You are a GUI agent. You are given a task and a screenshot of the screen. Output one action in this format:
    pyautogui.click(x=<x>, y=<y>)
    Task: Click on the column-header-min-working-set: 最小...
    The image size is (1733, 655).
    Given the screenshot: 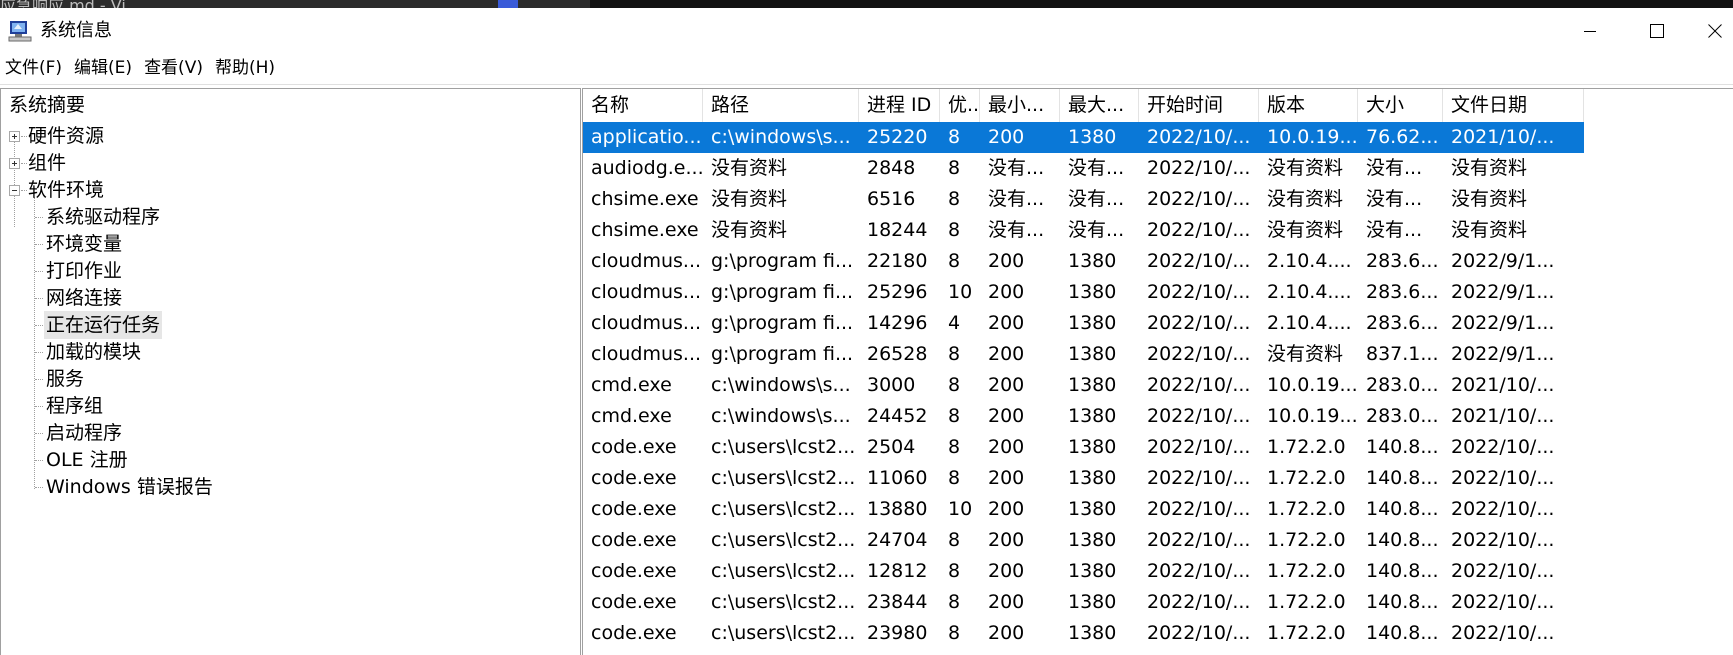 What is the action you would take?
    pyautogui.click(x=1020, y=105)
    